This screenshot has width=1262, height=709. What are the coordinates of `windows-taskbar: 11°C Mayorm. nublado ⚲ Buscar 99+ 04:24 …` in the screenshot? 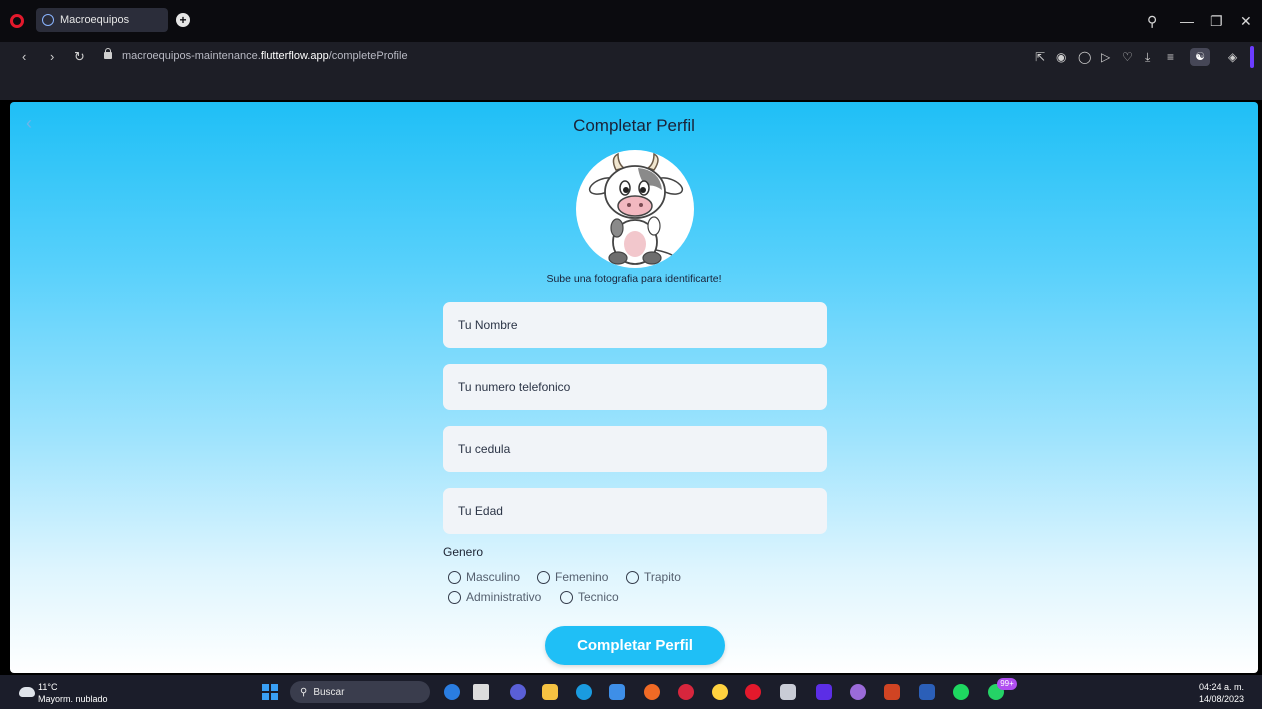 It's located at (631, 692).